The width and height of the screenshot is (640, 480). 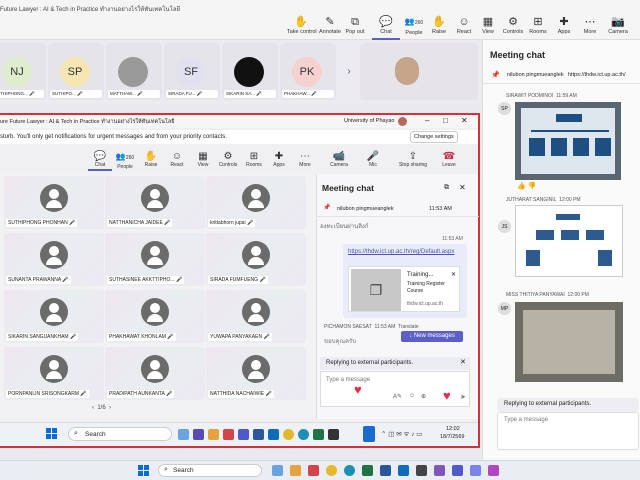 What do you see at coordinates (464, 120) in the screenshot?
I see `close-icon: ✕` at bounding box center [464, 120].